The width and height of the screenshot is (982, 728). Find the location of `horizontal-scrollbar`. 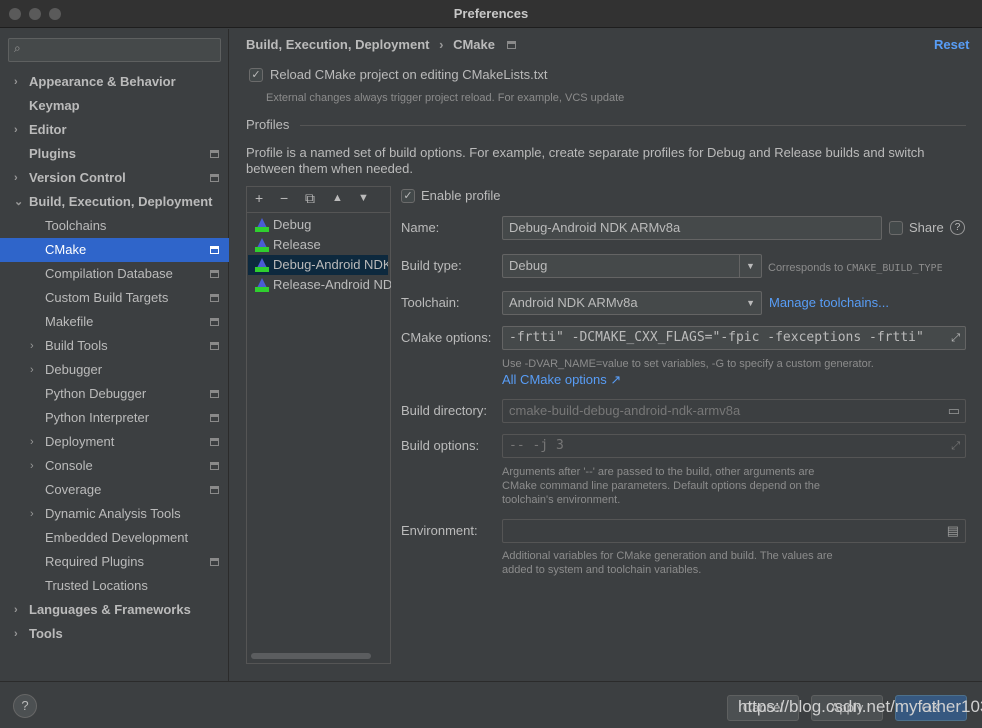

horizontal-scrollbar is located at coordinates (311, 656).